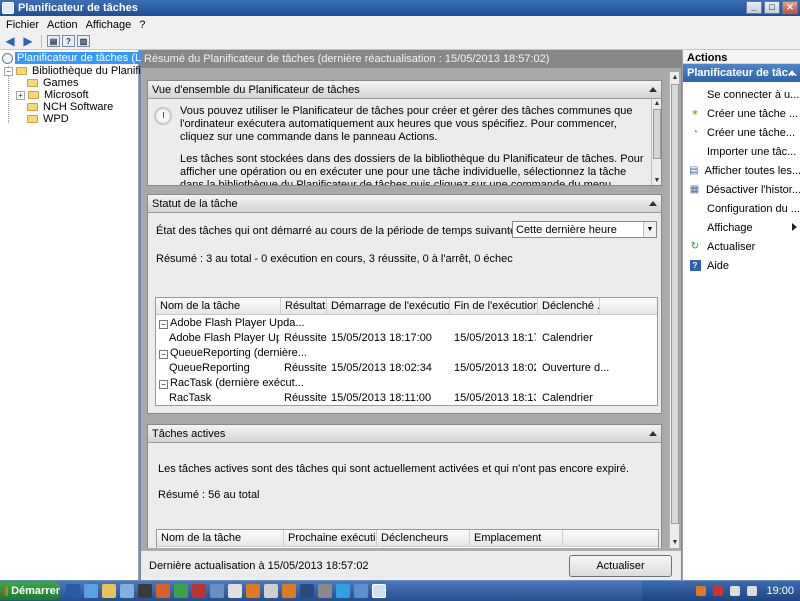 The height and width of the screenshot is (601, 800). I want to click on tree-item-wpd: WPD, so click(49, 119).